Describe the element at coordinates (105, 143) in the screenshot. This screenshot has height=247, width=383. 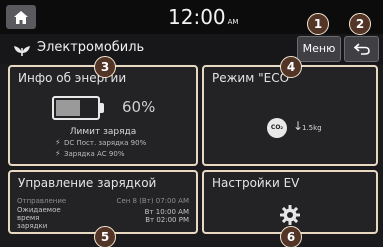
I see `dc-charge-limit: DC Пост. зарядка 90%` at that location.